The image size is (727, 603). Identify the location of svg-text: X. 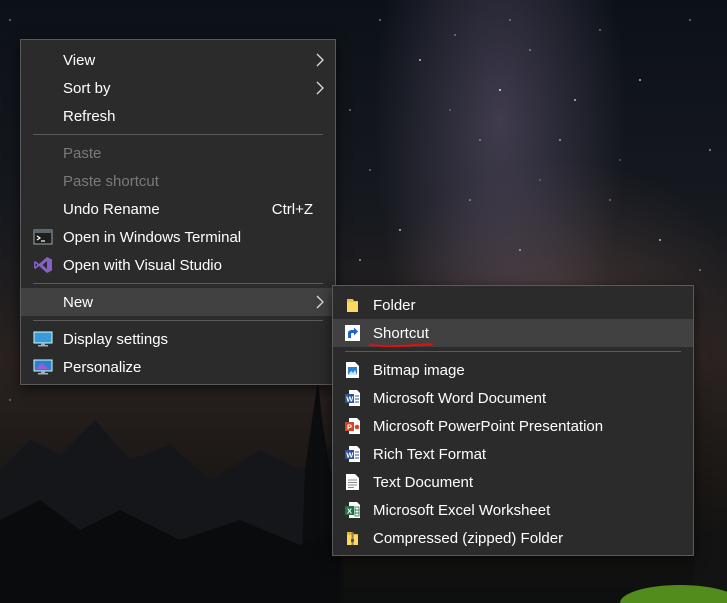
(349, 511).